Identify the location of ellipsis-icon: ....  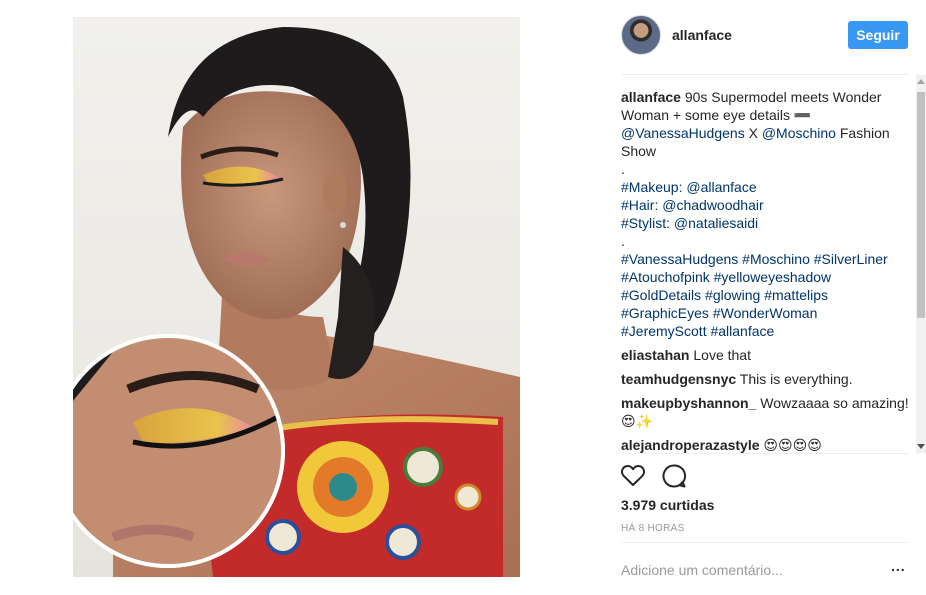
(900, 567).